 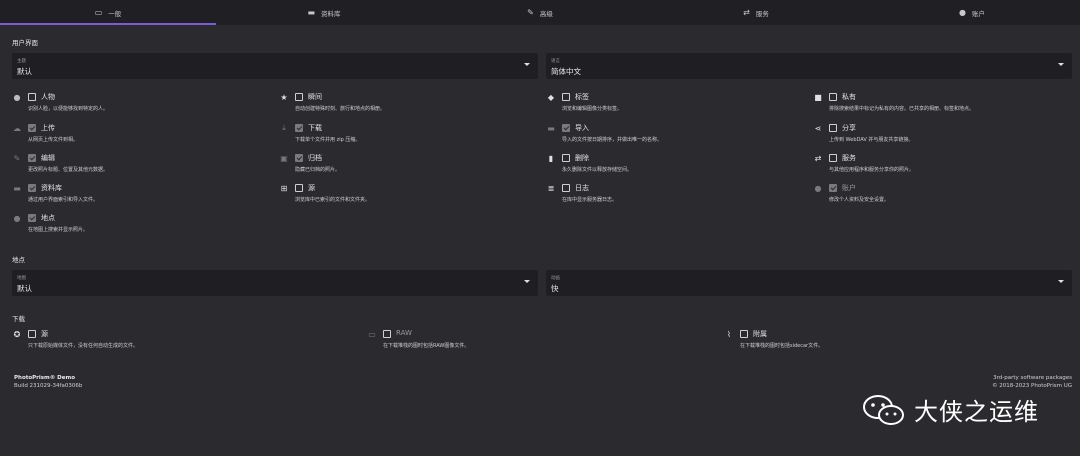 What do you see at coordinates (762, 13) in the screenshot?
I see `tab-label: 服务` at bounding box center [762, 13].